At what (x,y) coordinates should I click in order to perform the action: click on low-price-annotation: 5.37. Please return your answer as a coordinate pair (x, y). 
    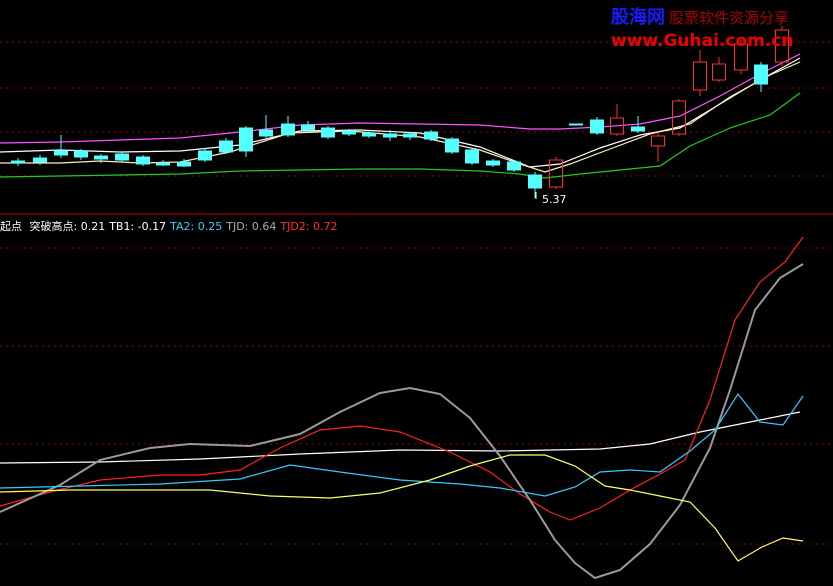
    Looking at the image, I should click on (551, 199).